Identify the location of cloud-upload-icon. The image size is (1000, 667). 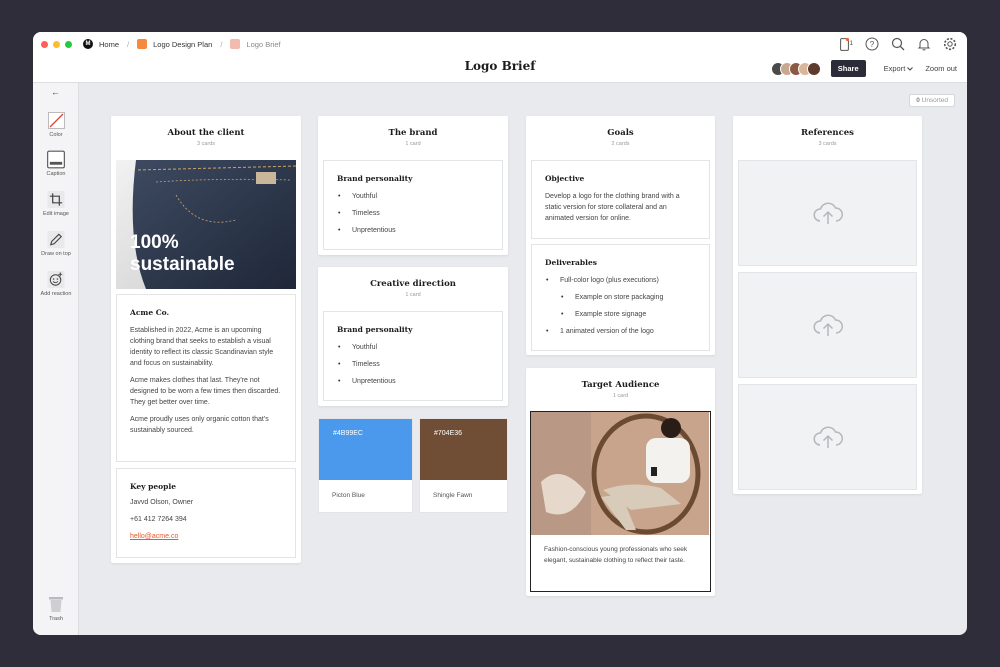
(828, 437).